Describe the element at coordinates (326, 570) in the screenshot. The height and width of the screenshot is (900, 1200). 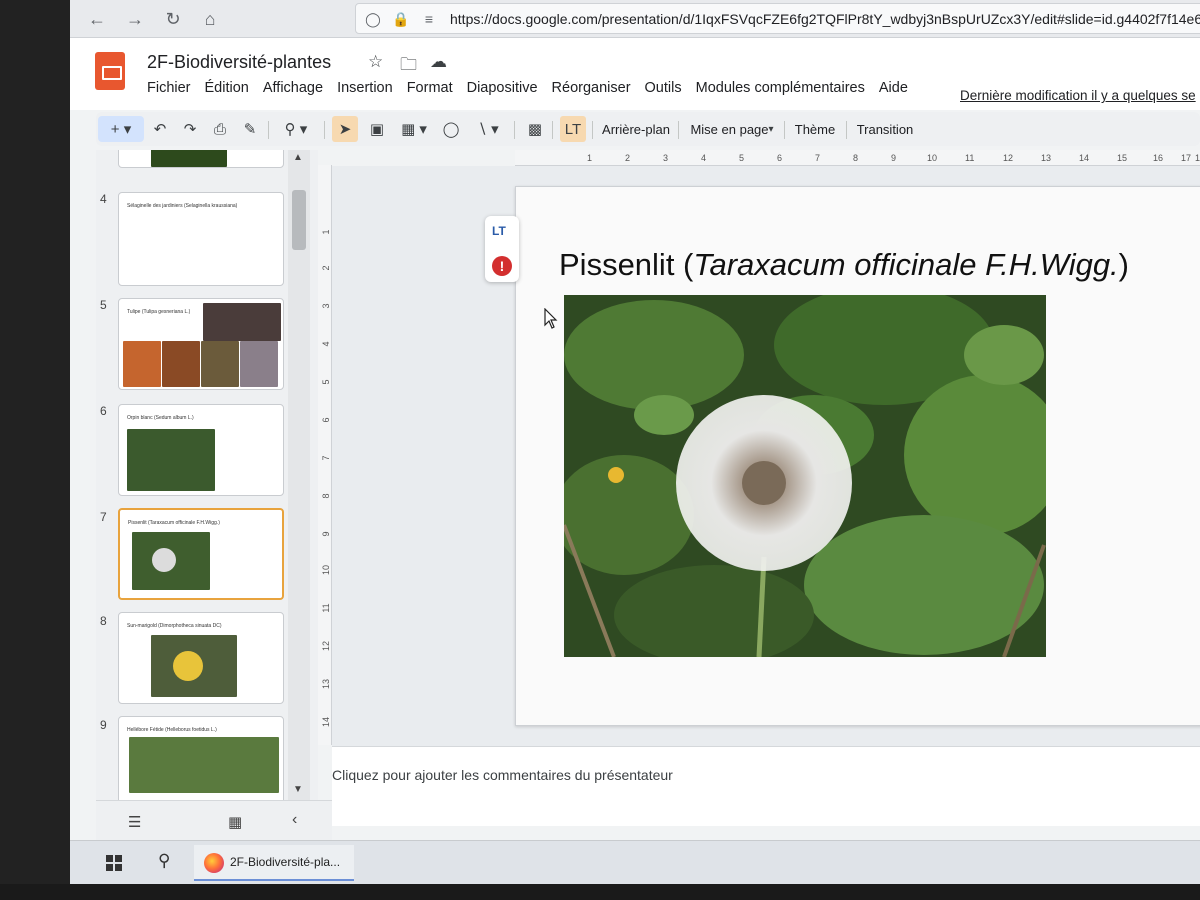
I see `ruler-tick-label: 10` at that location.